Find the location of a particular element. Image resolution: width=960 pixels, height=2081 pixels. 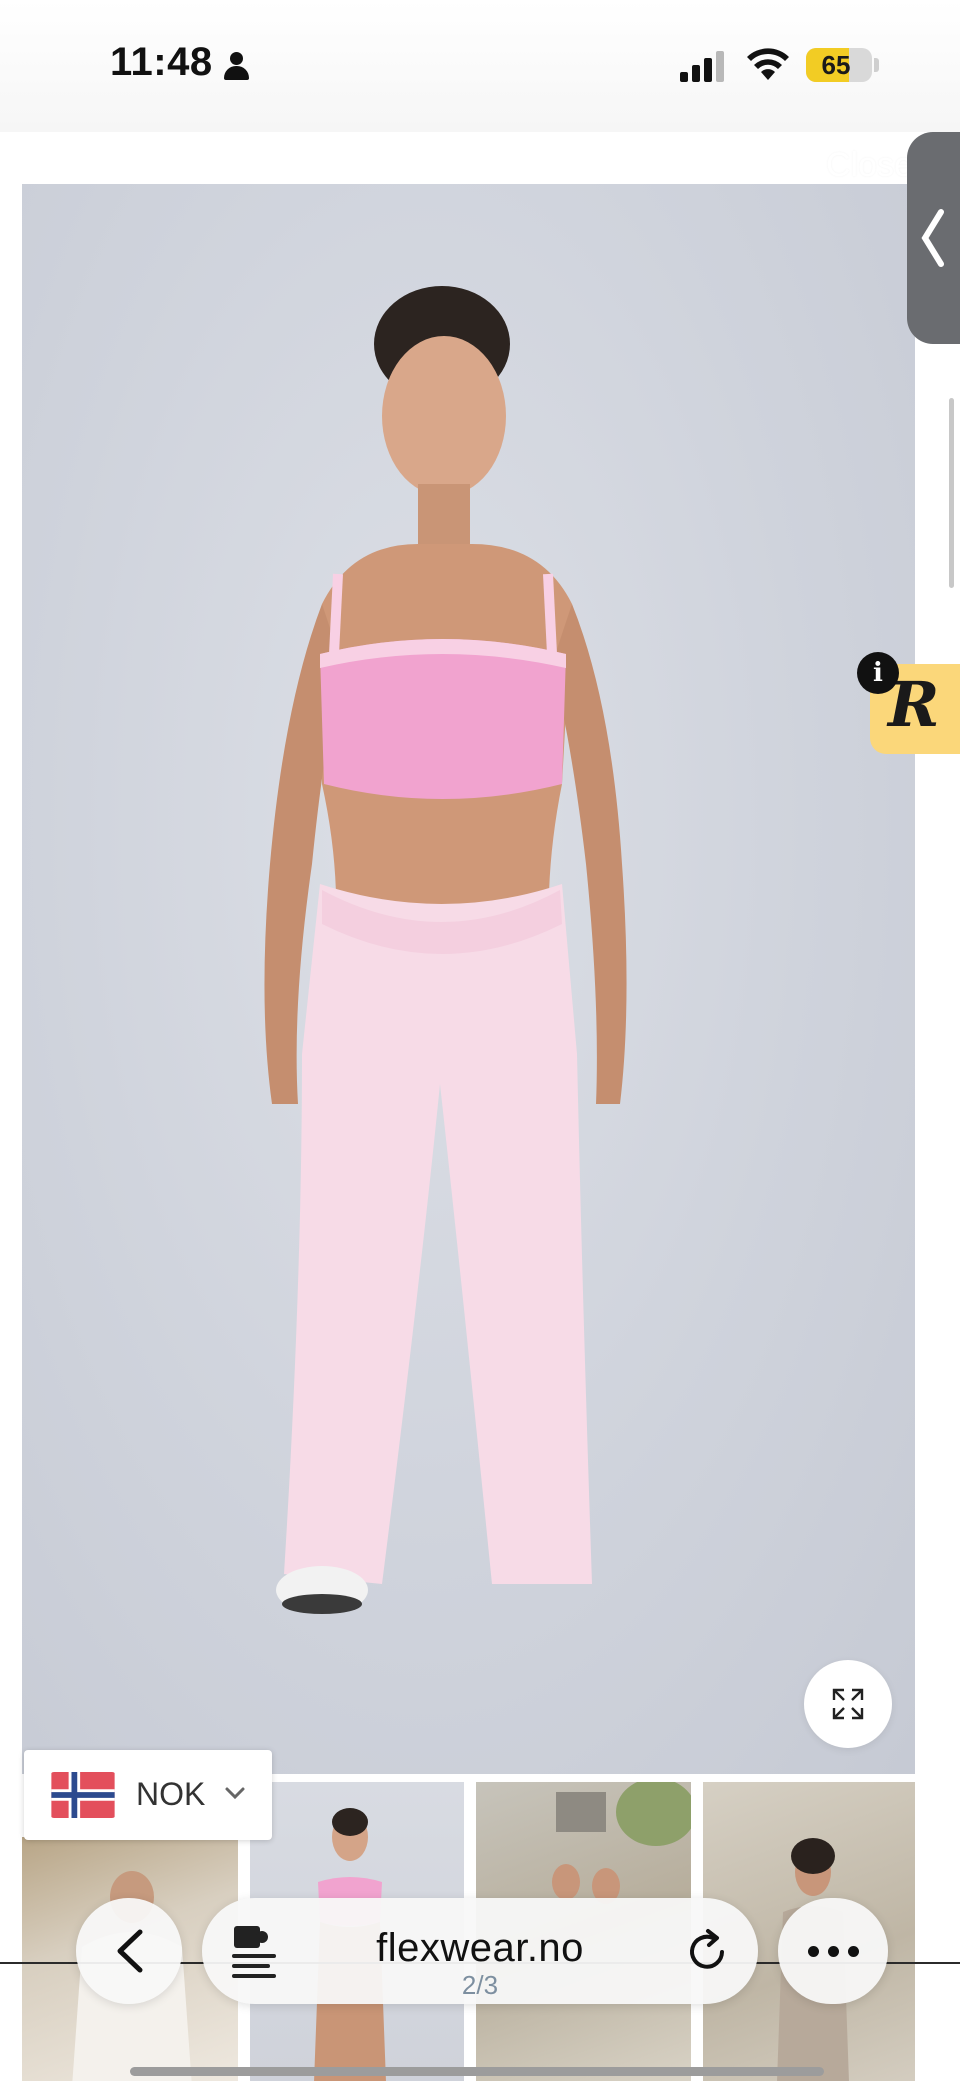

side-drawer-tab is located at coordinates (933, 238).